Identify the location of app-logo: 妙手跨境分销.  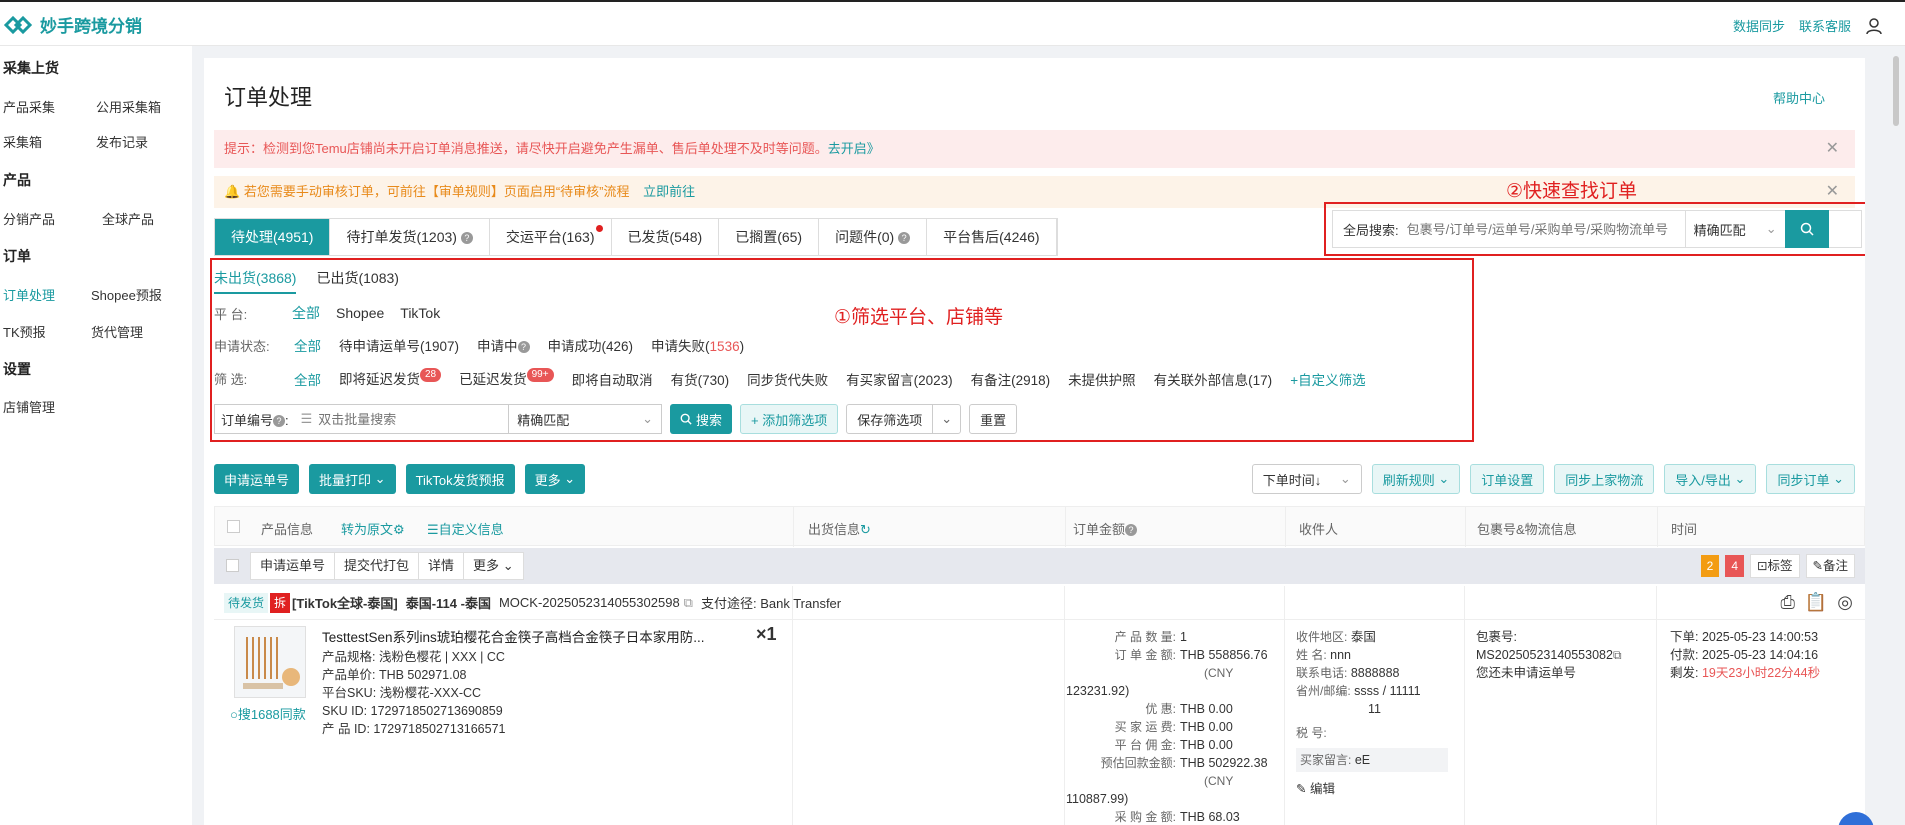
(73, 24).